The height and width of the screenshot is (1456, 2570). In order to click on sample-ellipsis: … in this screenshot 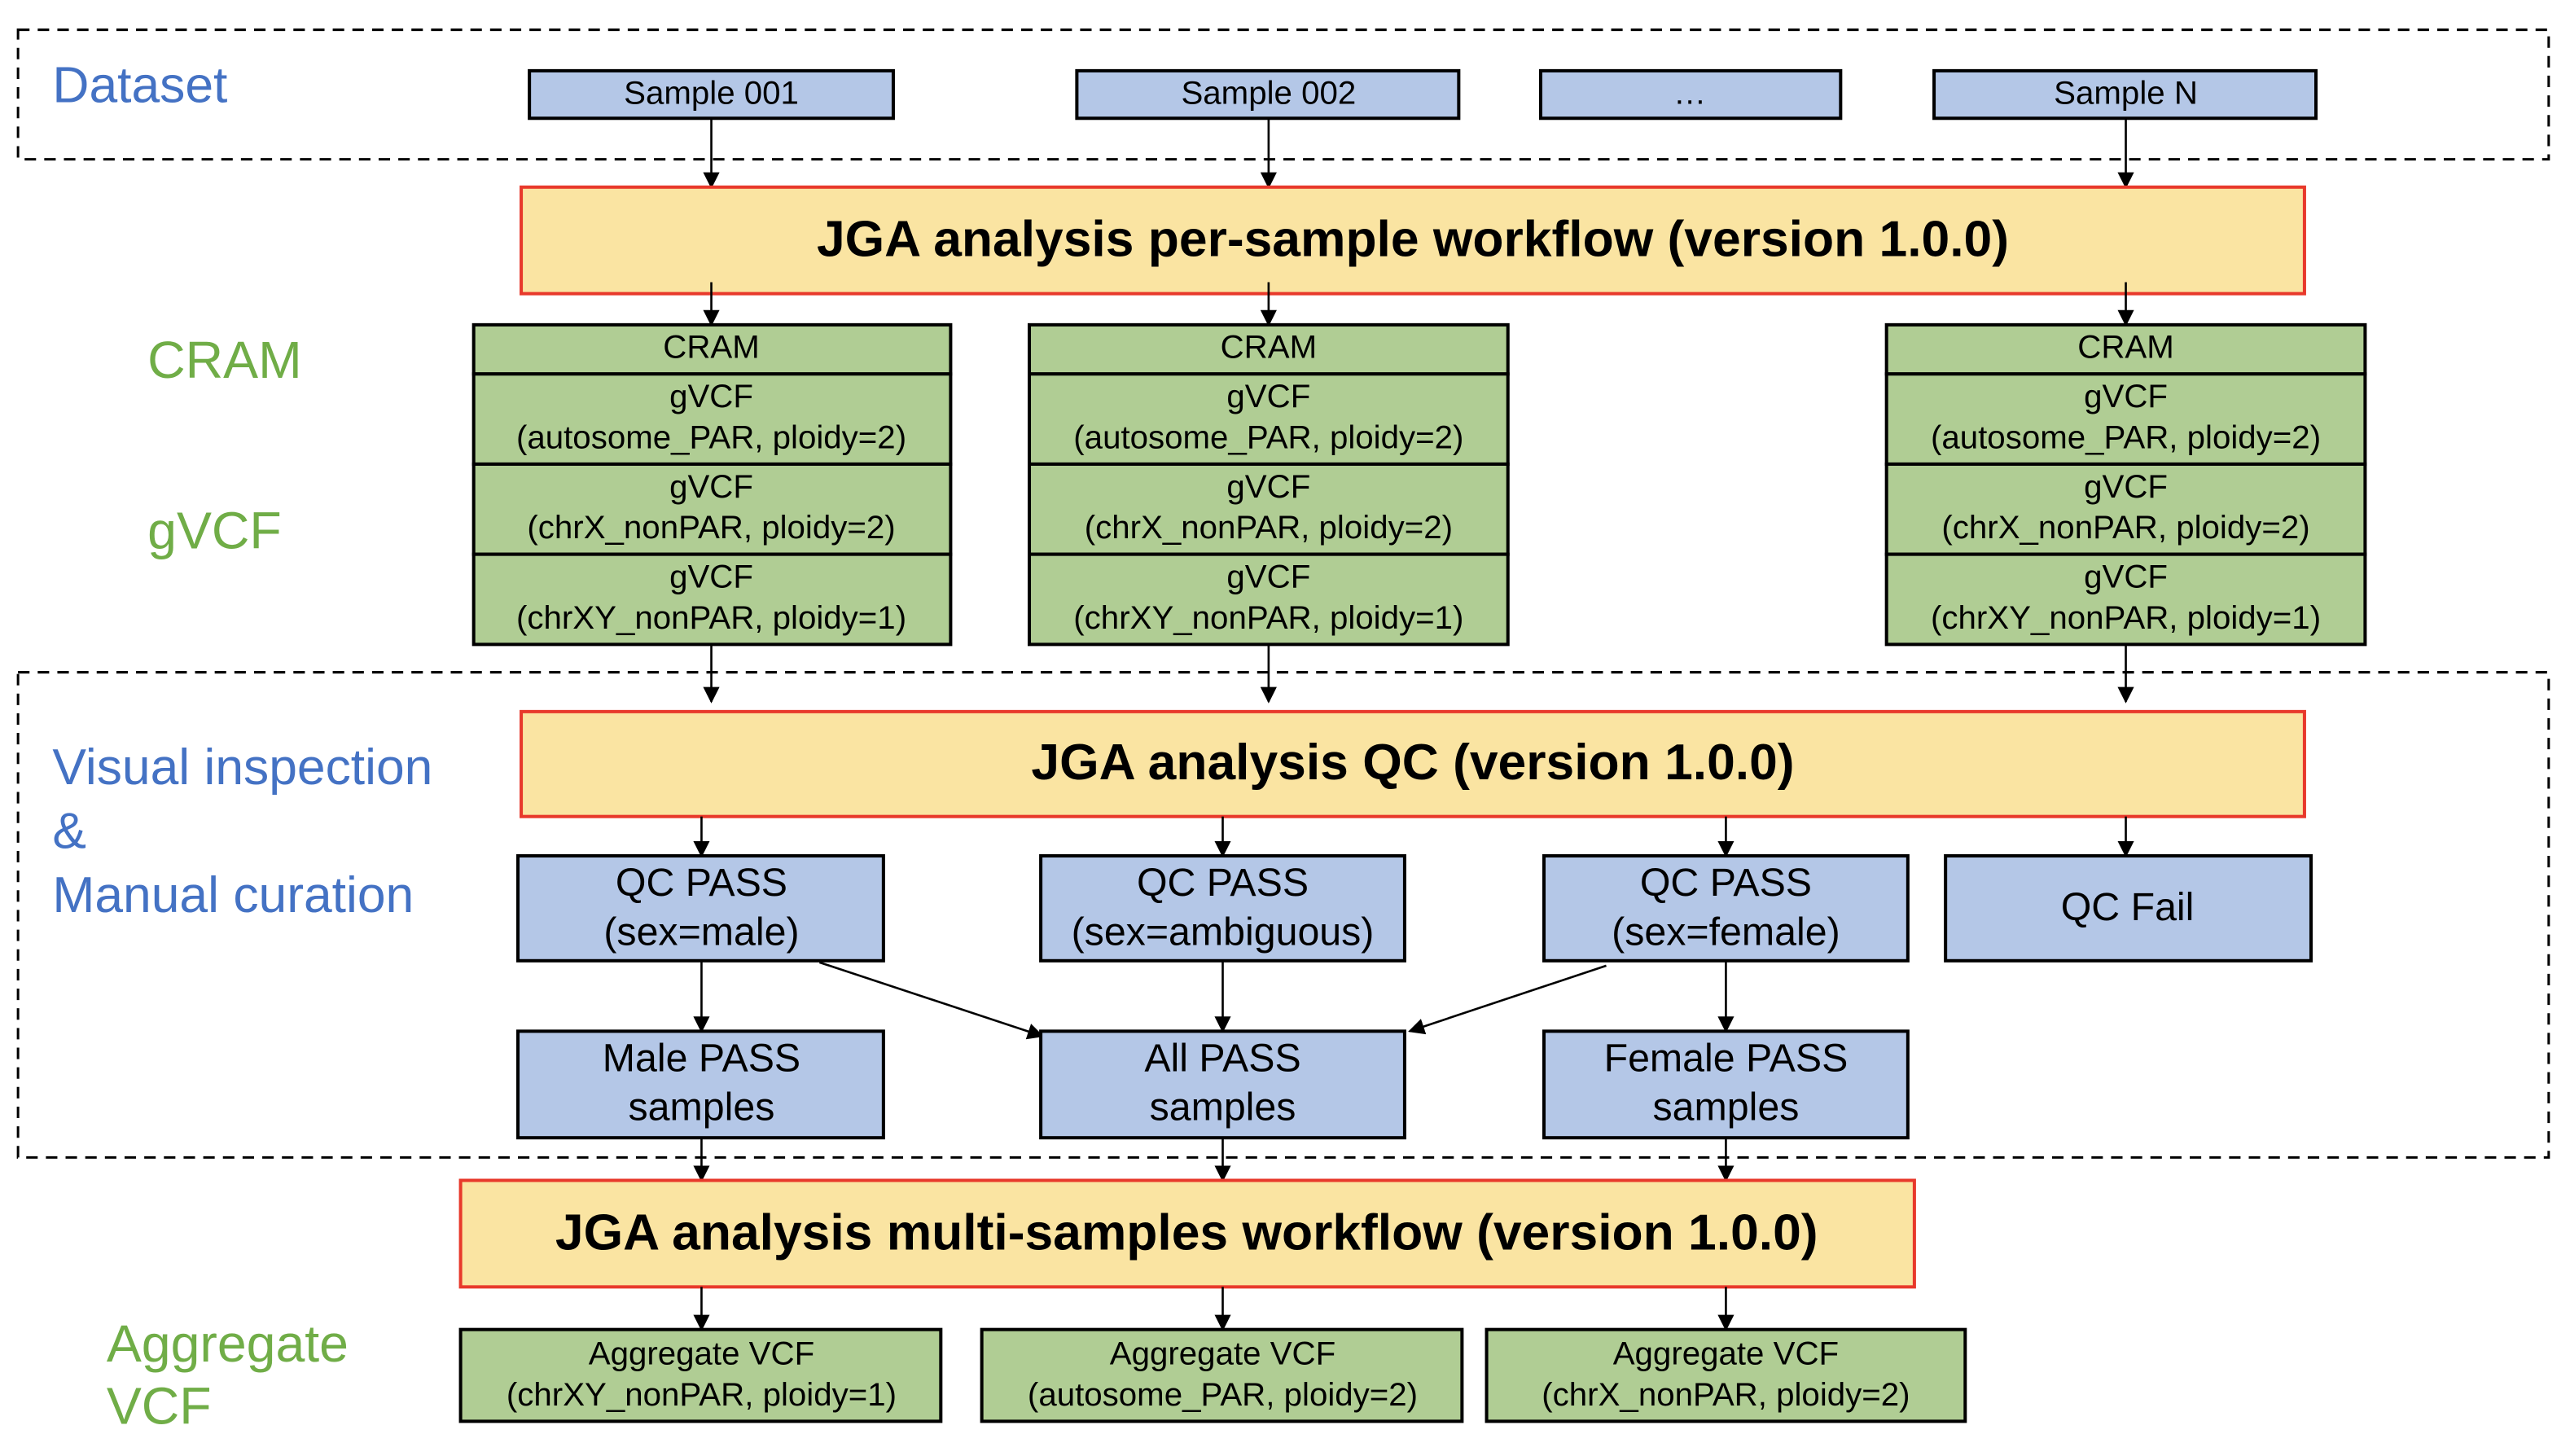, I will do `click(1690, 94)`.